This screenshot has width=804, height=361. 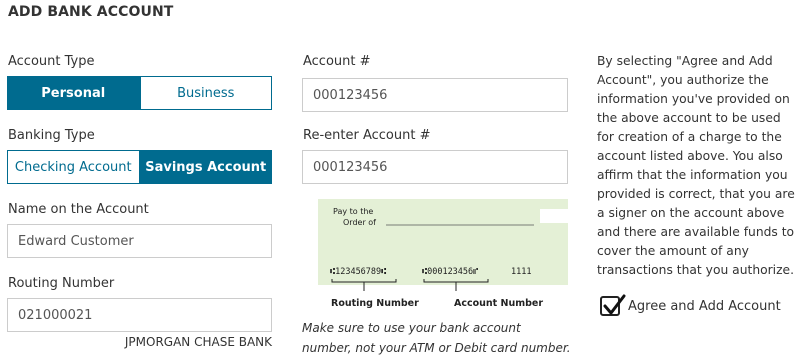 What do you see at coordinates (554, 216) in the screenshot?
I see `check-amount-box` at bounding box center [554, 216].